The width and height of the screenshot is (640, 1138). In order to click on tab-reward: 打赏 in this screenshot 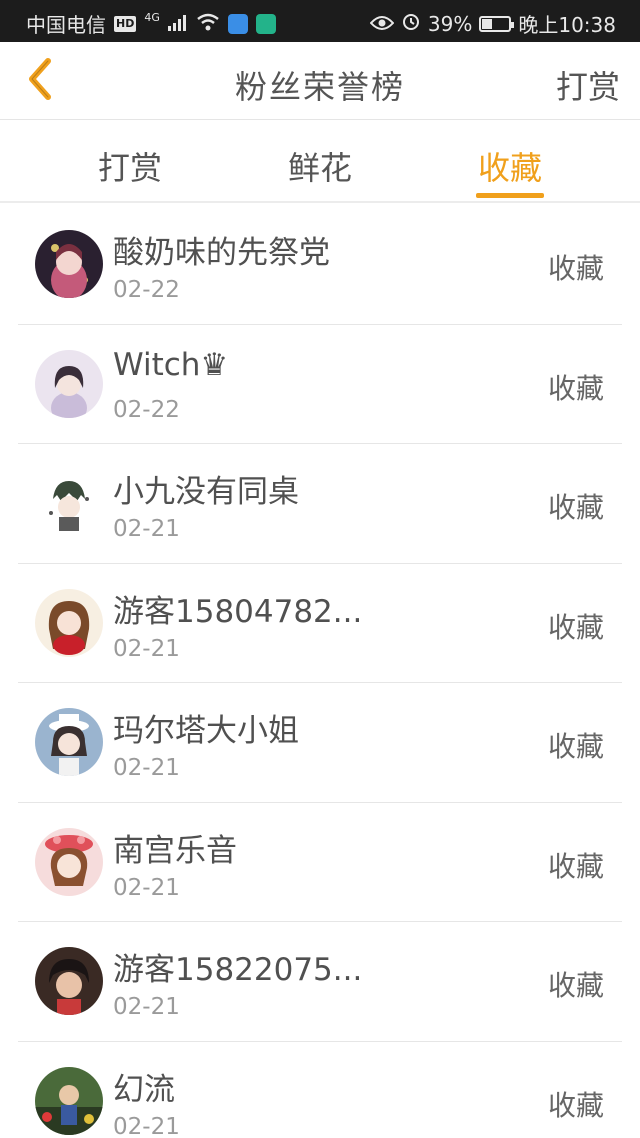, I will do `click(130, 166)`.